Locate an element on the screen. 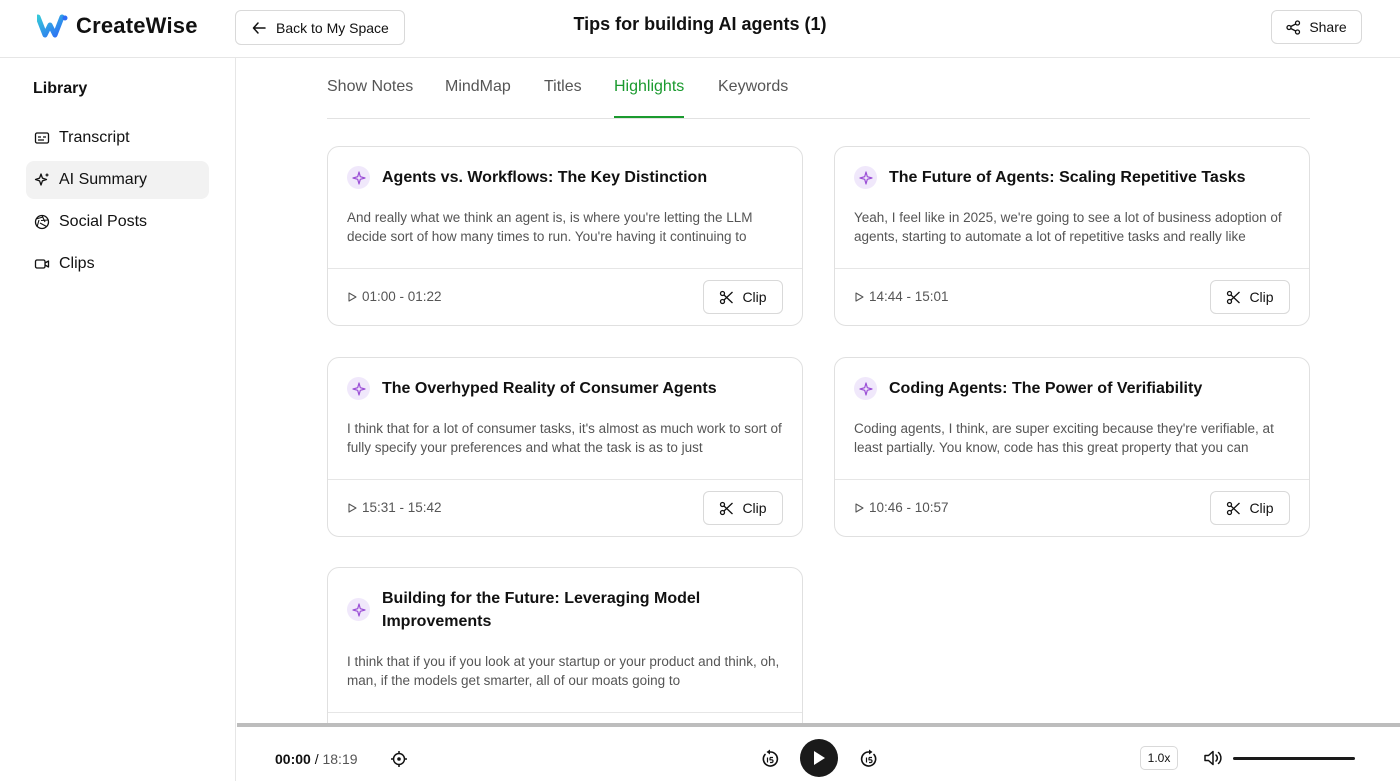 The image size is (1400, 781). sidebar-item-ai-summary: AI Summary is located at coordinates (117, 180).